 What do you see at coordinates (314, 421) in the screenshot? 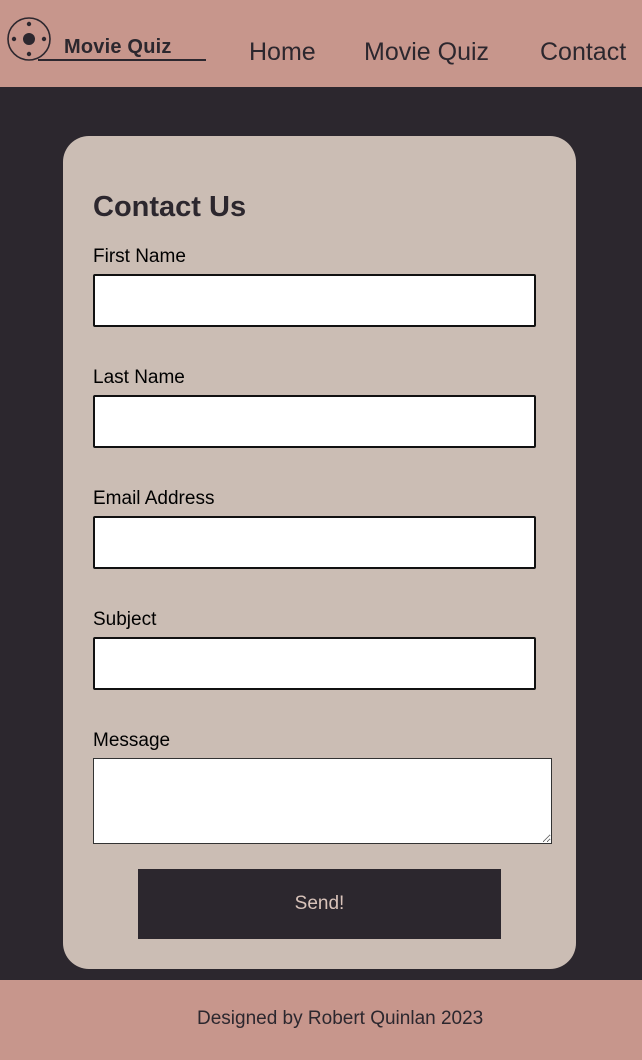
I see `last-name-field` at bounding box center [314, 421].